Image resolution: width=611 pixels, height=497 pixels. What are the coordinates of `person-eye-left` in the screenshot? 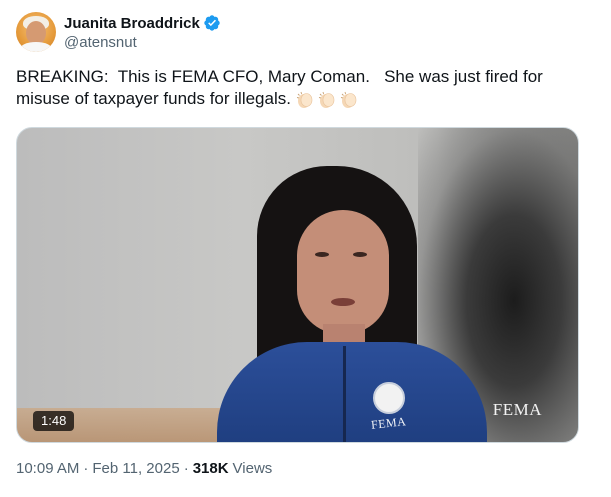 It's located at (322, 254).